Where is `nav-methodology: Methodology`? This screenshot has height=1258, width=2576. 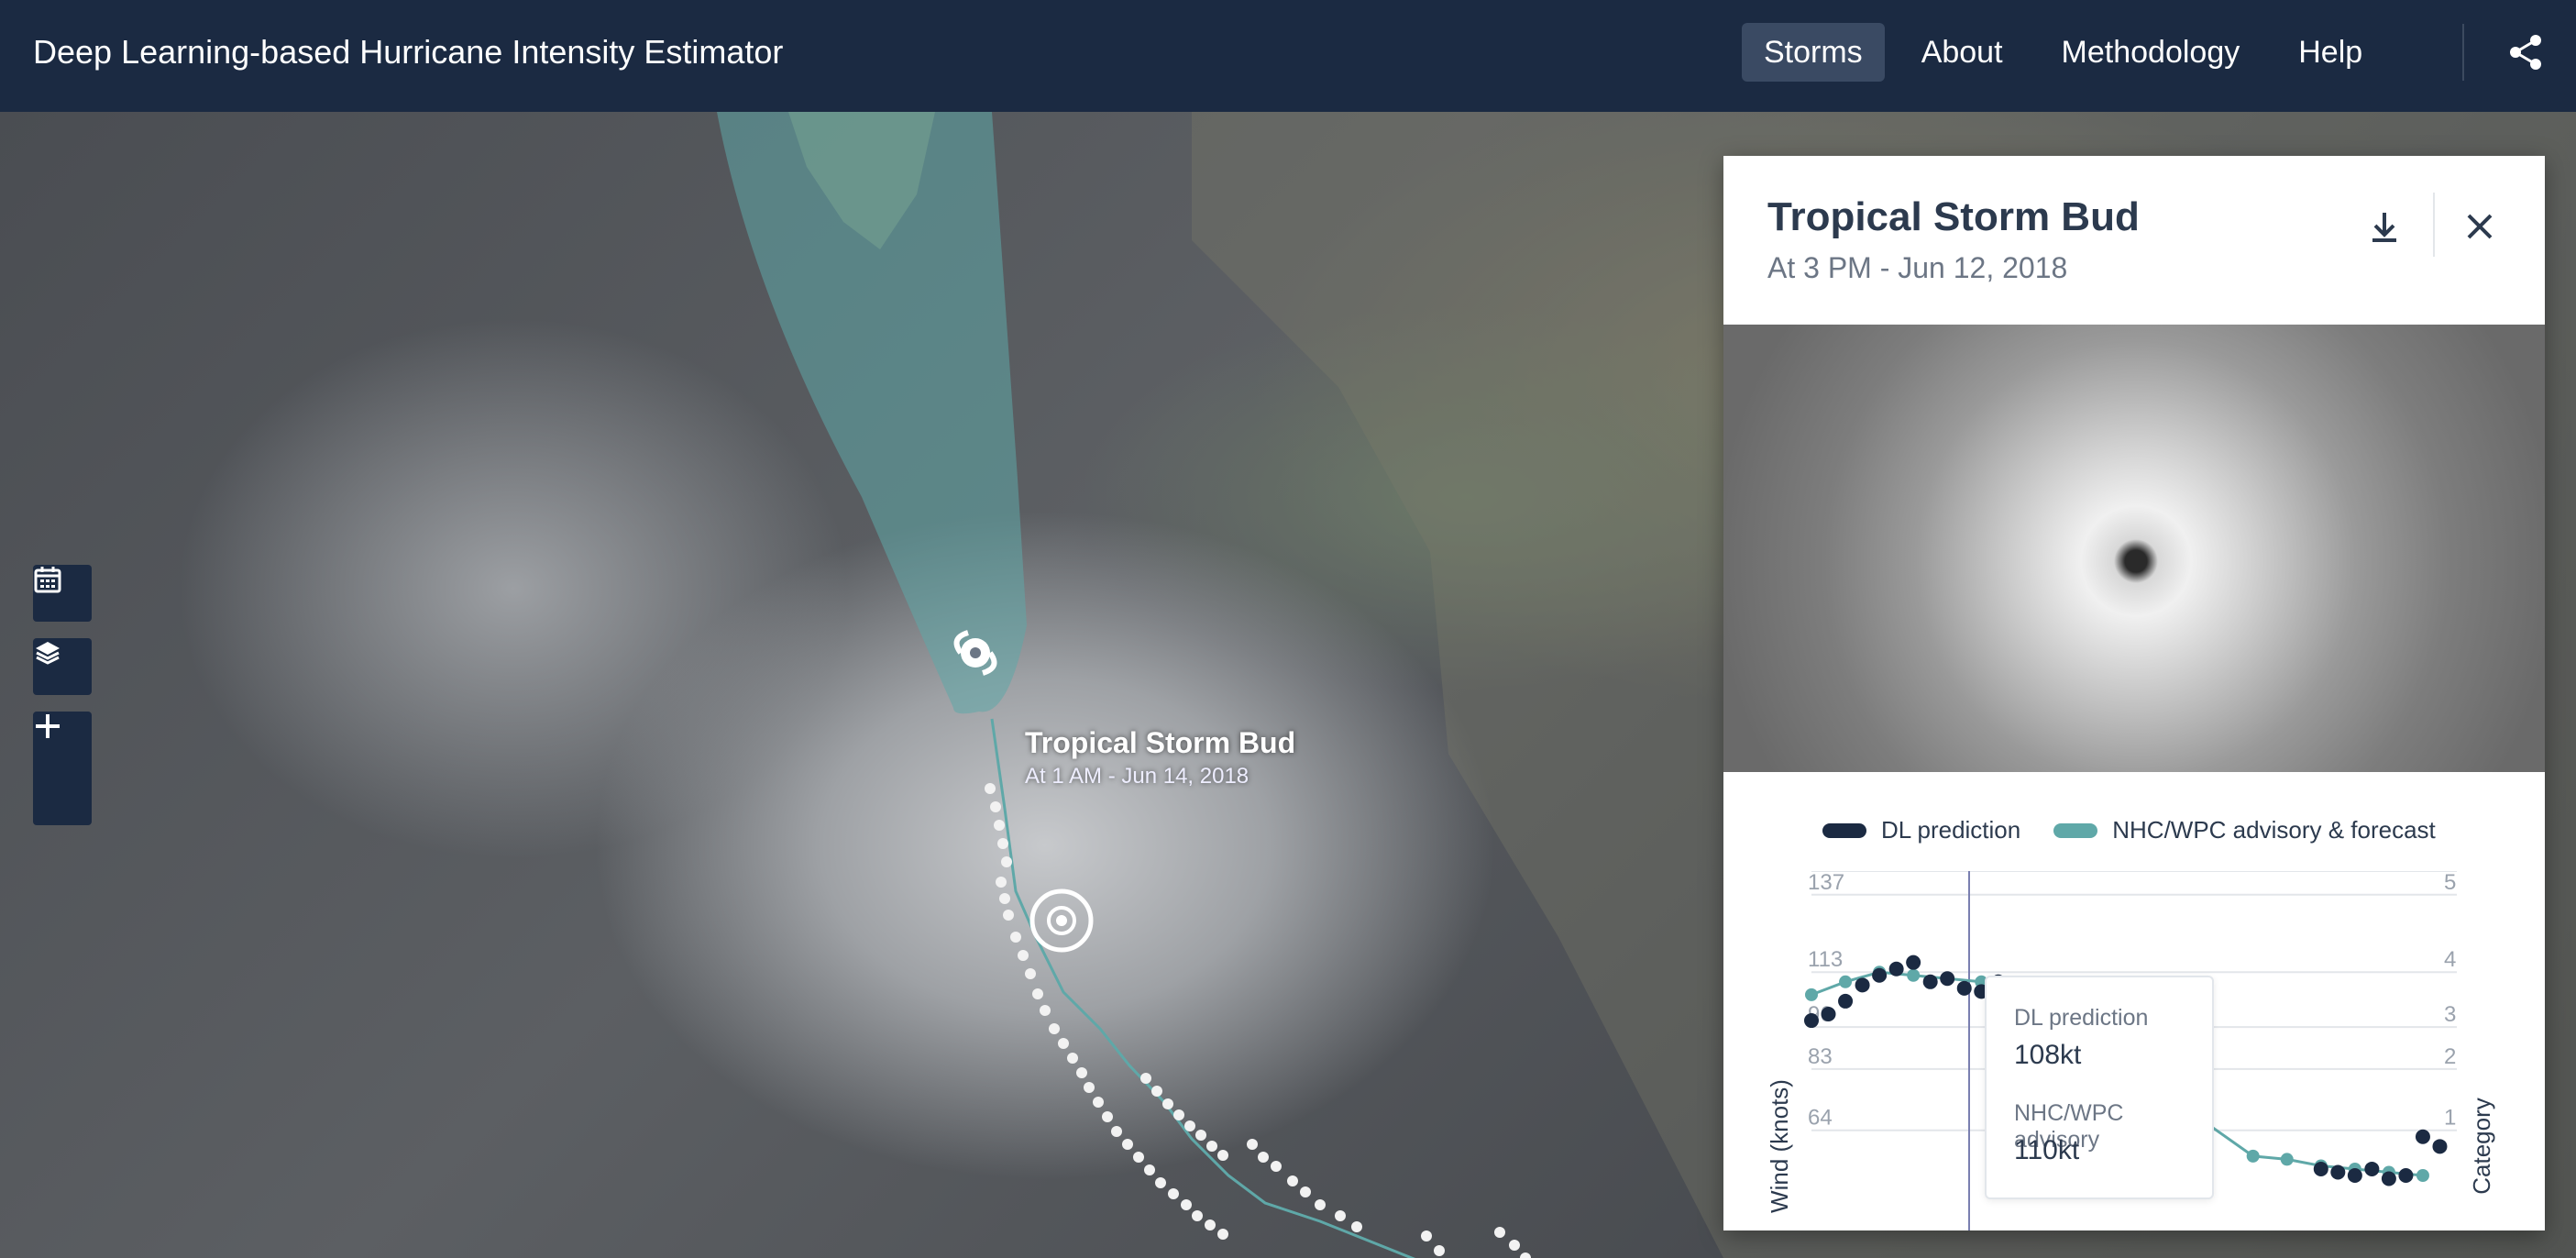 nav-methodology: Methodology is located at coordinates (2151, 52).